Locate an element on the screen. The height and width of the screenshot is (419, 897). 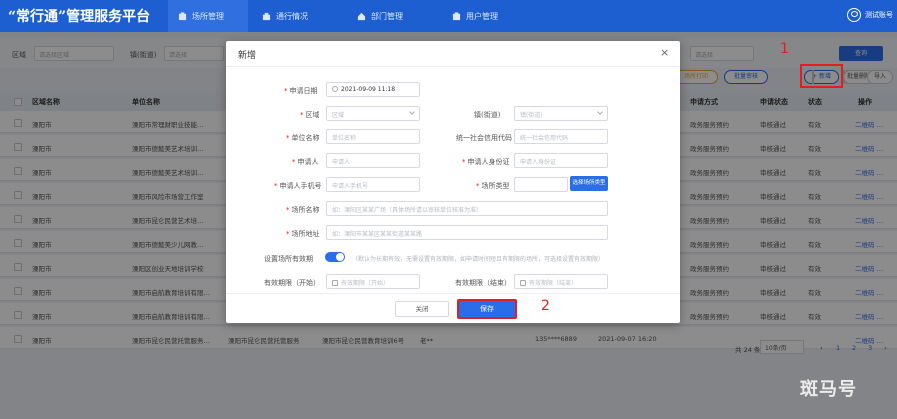
gate-icon is located at coordinates (266, 16).